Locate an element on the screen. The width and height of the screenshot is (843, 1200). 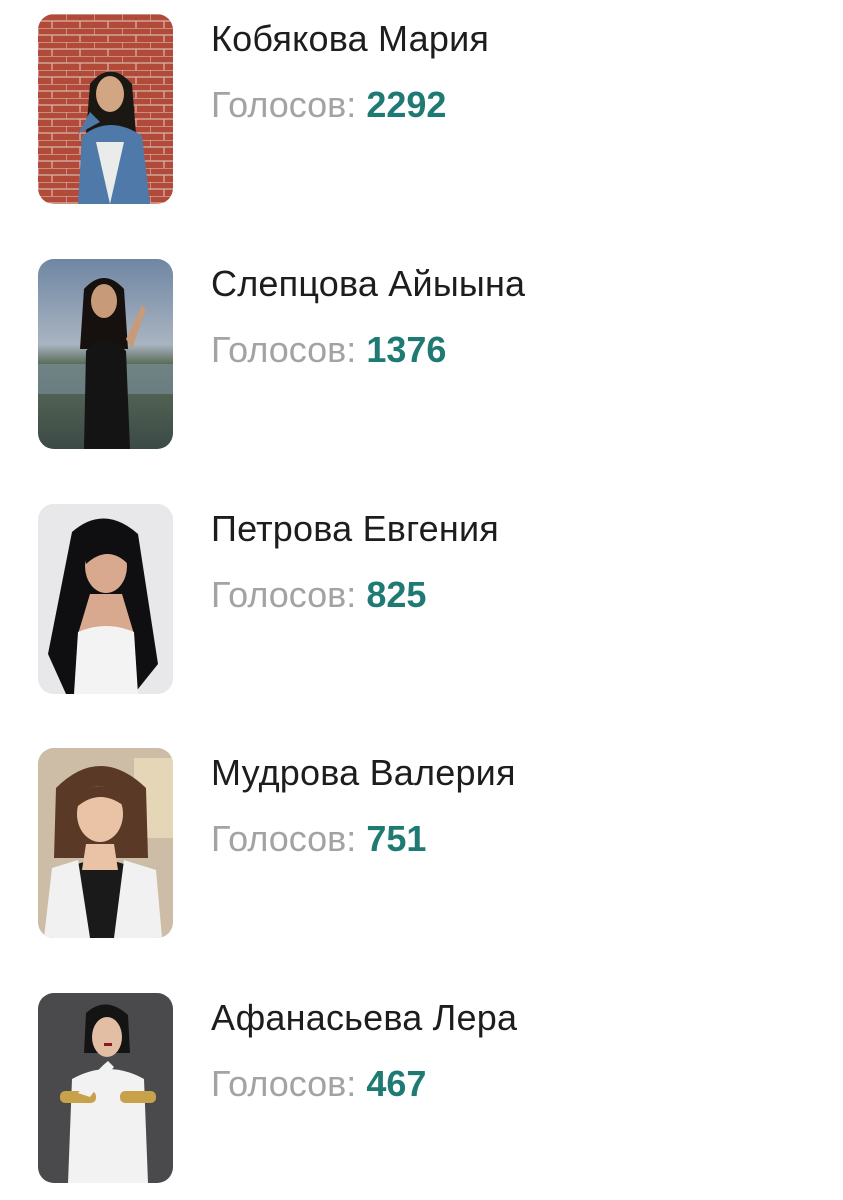
photo-white-shirt-indoor is located at coordinates (105, 843).